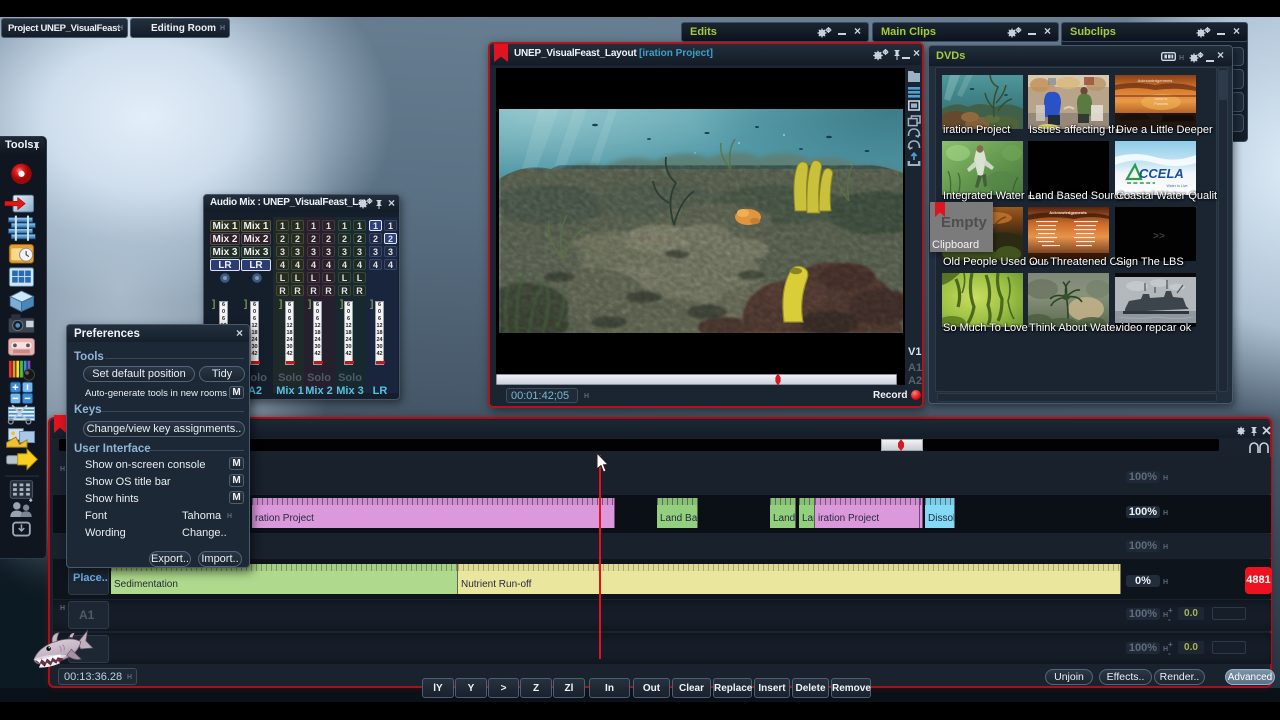 This screenshot has height=720, width=1280. I want to click on svg-text: CCELA, so click(1161, 173).